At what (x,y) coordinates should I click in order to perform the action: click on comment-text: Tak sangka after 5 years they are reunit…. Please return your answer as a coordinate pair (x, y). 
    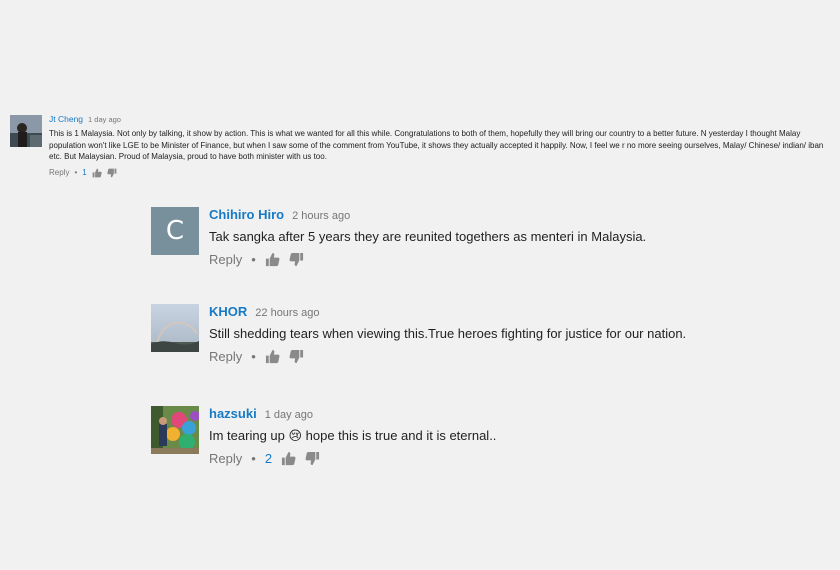
    Looking at the image, I should click on (428, 236).